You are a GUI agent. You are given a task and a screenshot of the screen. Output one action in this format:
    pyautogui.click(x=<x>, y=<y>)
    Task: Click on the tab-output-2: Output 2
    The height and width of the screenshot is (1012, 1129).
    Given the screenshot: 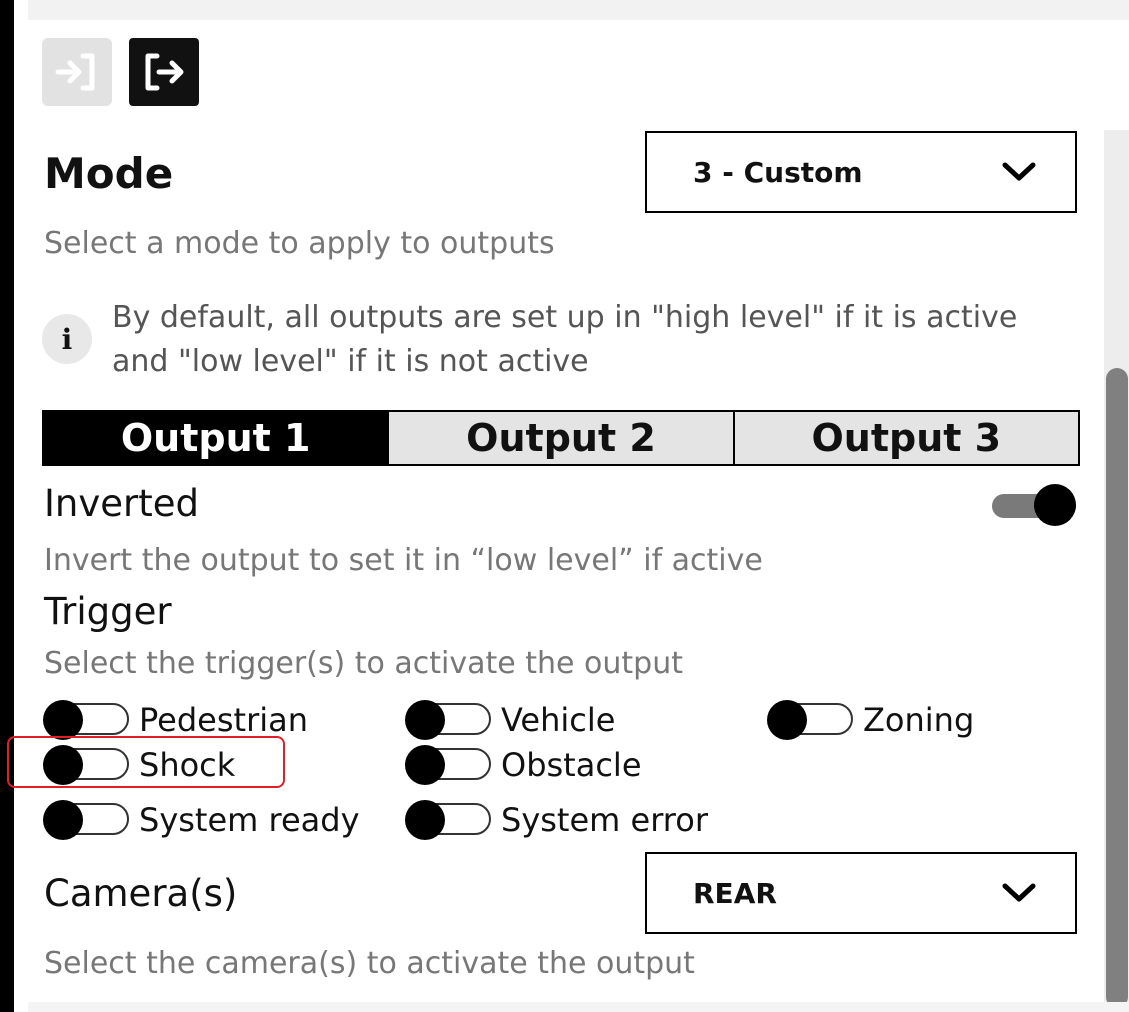 What is the action you would take?
    pyautogui.click(x=560, y=438)
    